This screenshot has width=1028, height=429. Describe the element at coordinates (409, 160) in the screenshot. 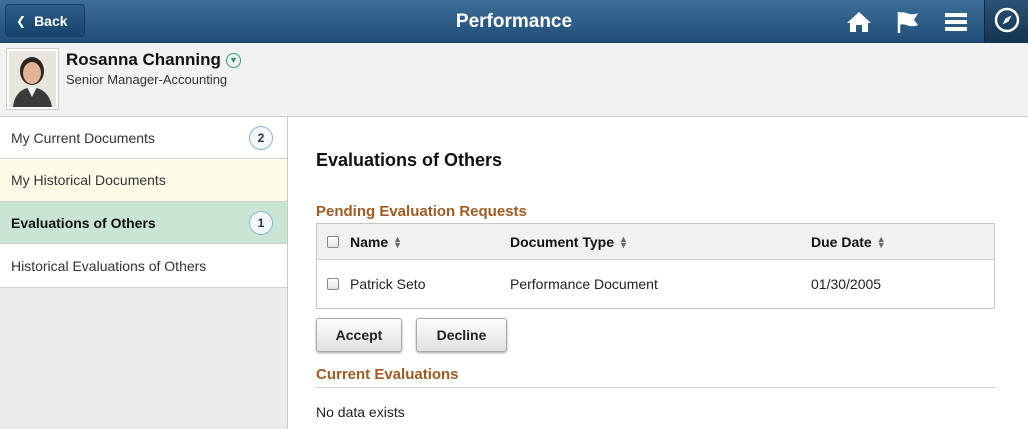

I see `page-title: Evaluations of Others` at that location.